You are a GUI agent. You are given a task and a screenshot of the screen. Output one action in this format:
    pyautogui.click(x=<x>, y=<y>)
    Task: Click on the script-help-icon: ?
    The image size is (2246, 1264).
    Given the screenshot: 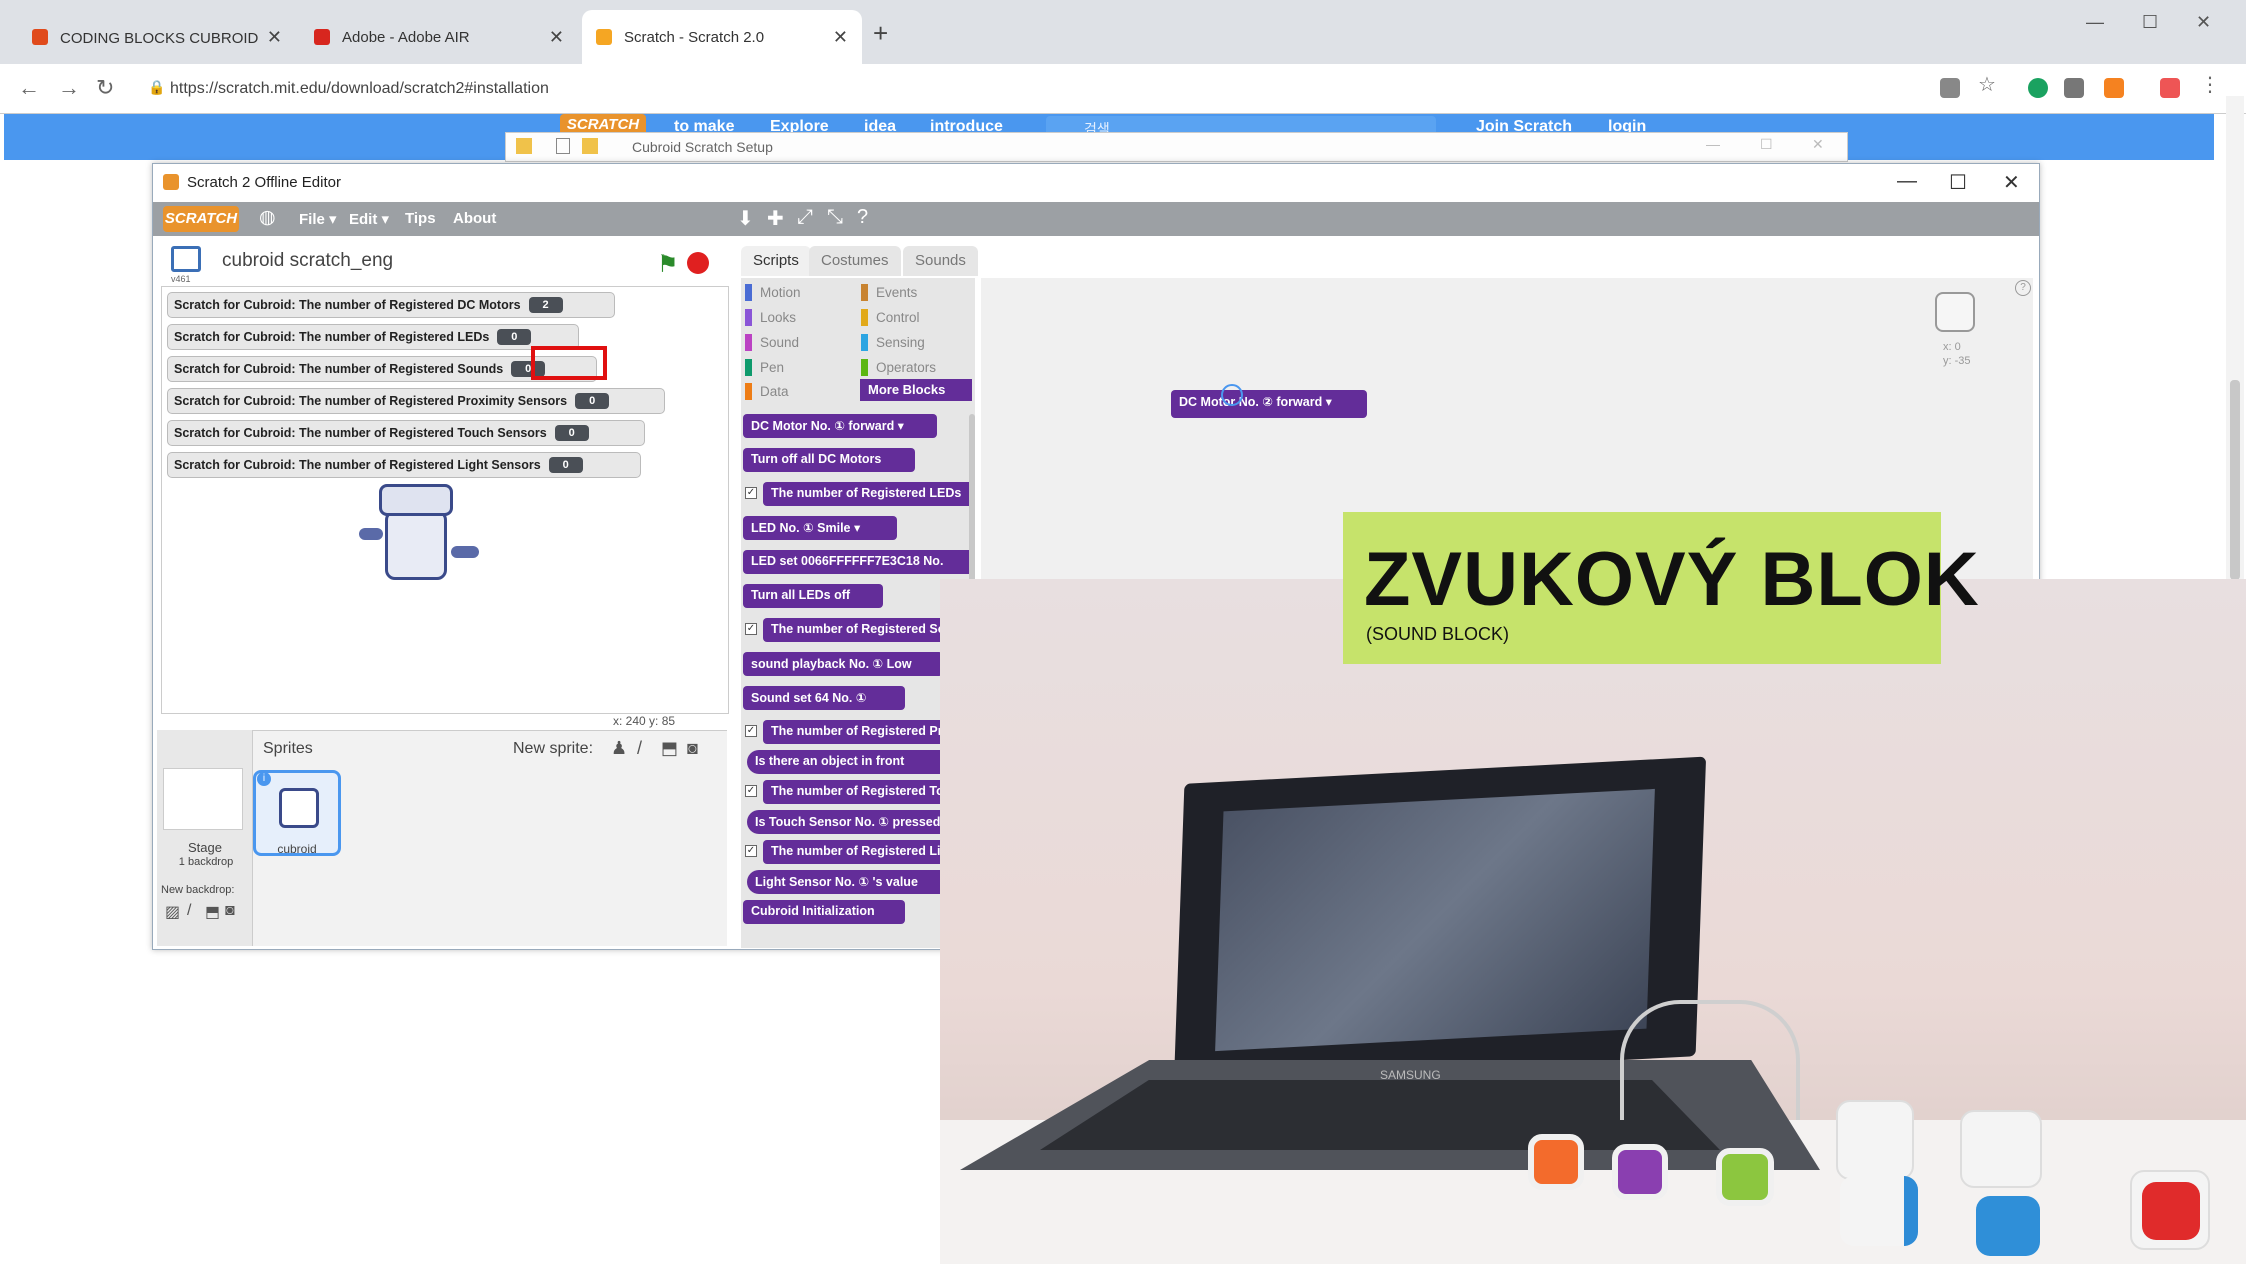 What is the action you would take?
    pyautogui.click(x=2023, y=288)
    